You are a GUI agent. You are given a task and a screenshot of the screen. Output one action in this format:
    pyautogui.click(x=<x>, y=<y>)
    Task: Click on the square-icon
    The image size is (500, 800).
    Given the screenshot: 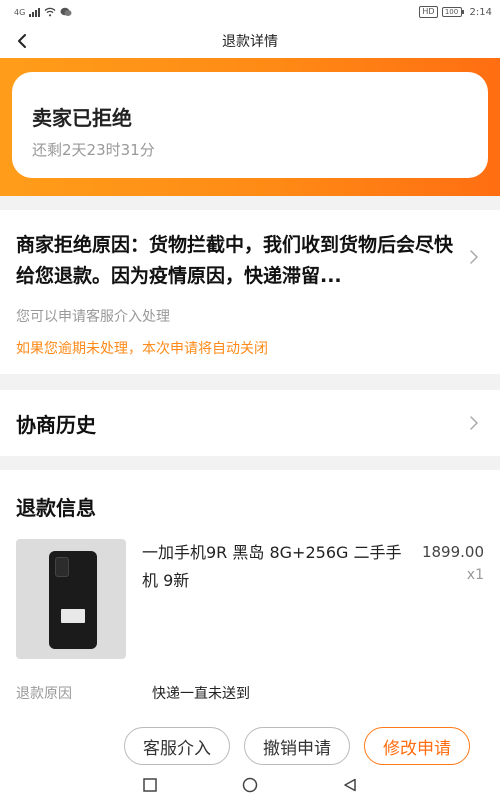 What is the action you would take?
    pyautogui.click(x=150, y=785)
    